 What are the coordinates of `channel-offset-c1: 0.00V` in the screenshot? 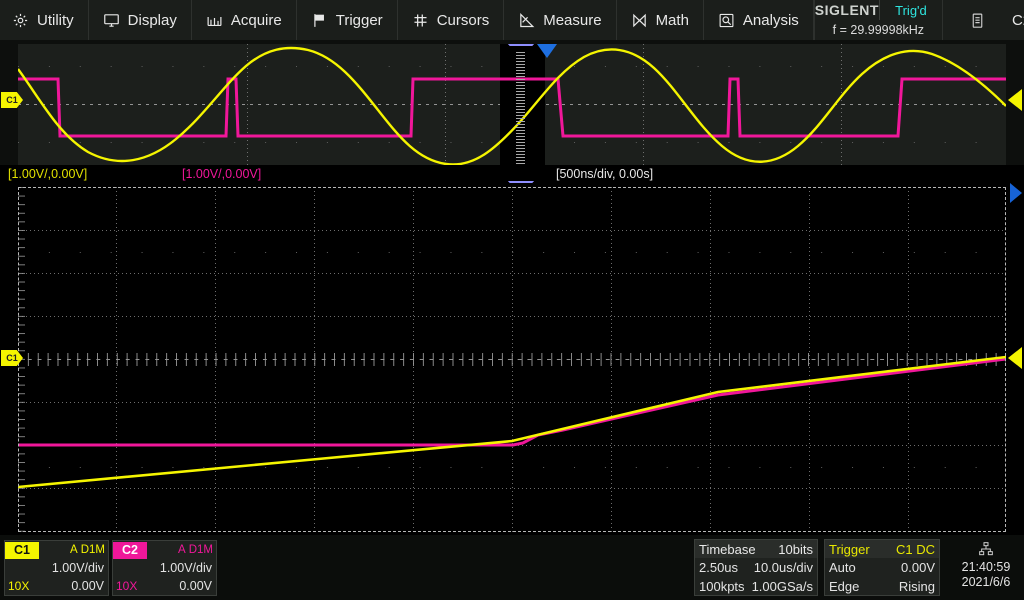 It's located at (87, 586).